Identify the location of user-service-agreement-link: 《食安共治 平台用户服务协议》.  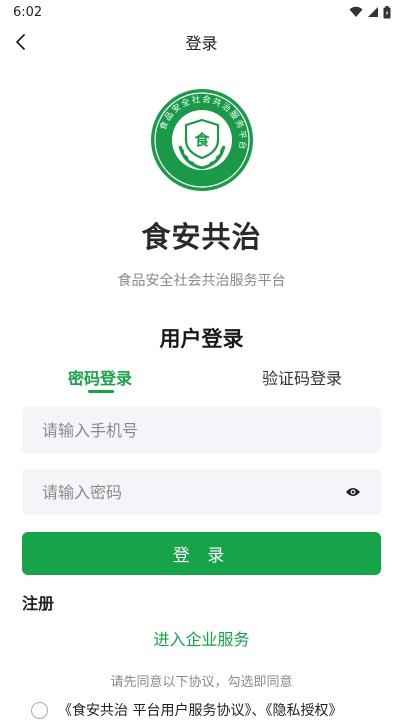
(154, 711).